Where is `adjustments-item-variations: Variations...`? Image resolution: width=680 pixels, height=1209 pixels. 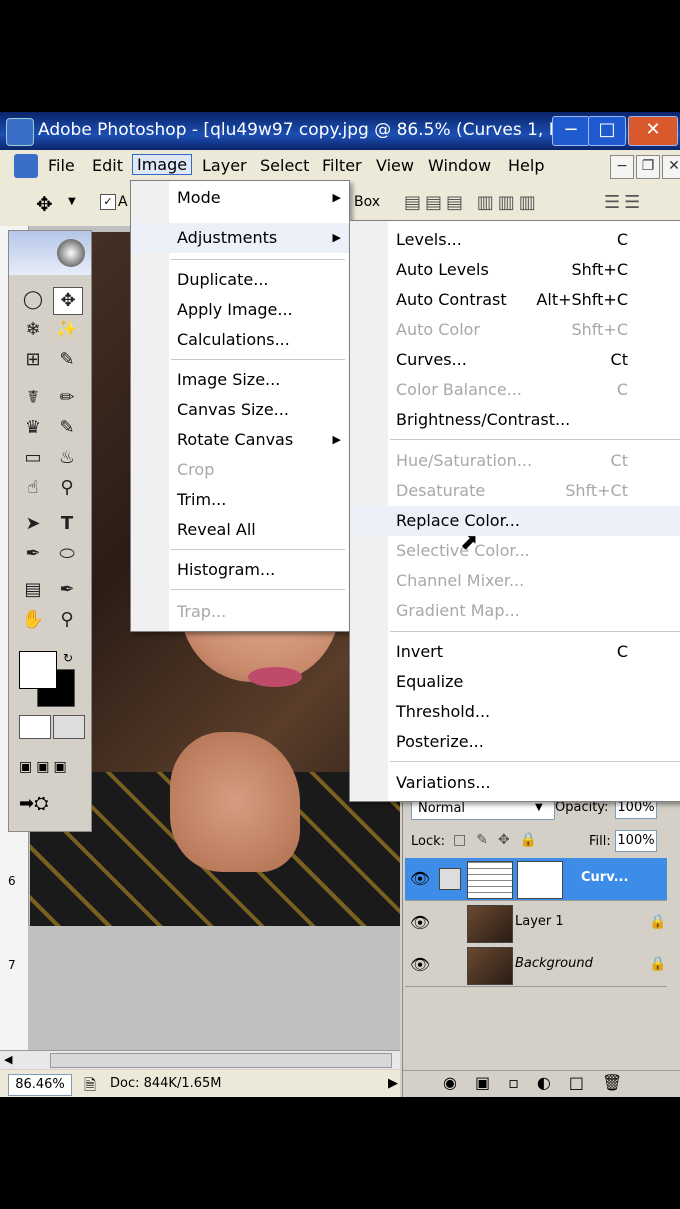 adjustments-item-variations: Variations... is located at coordinates (515, 783).